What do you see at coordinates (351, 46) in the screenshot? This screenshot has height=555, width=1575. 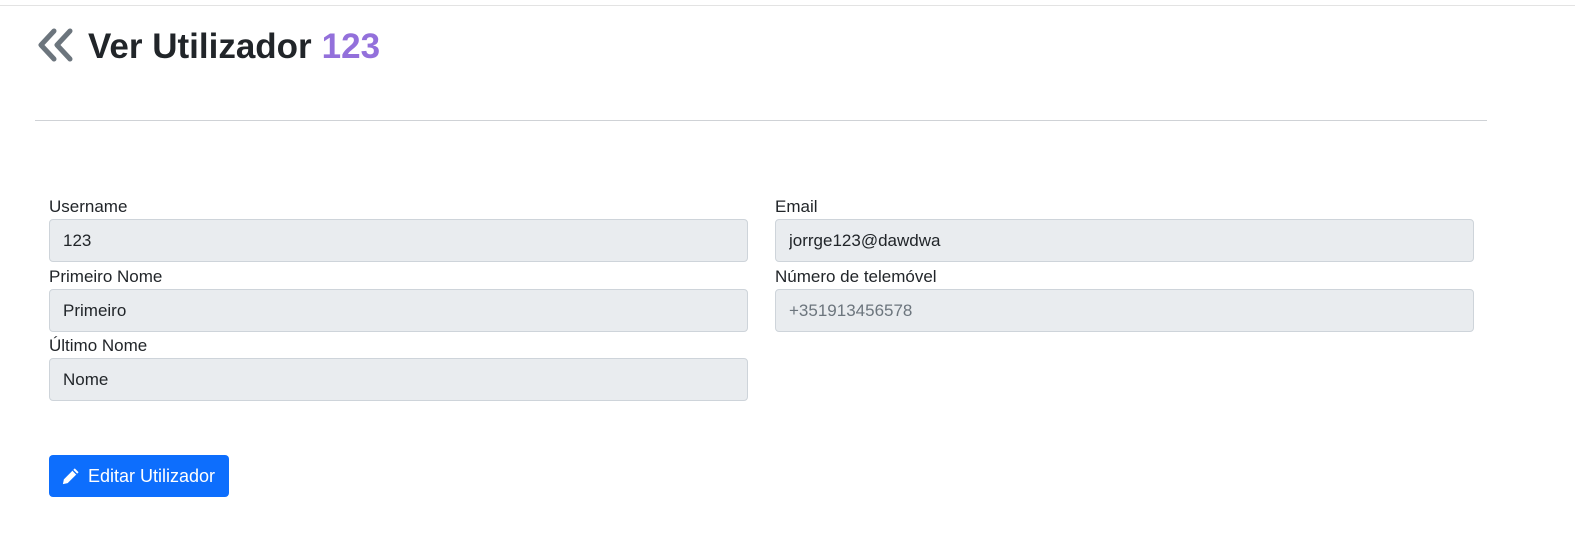 I see `user-id-highlight: 123` at bounding box center [351, 46].